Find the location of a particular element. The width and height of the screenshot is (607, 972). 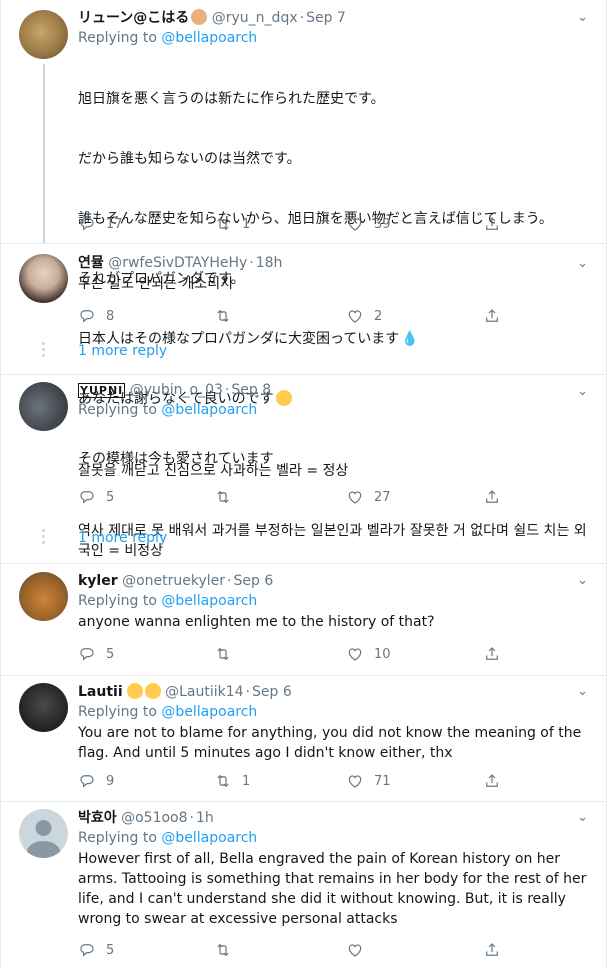

reply-button: 8 is located at coordinates (96, 316).